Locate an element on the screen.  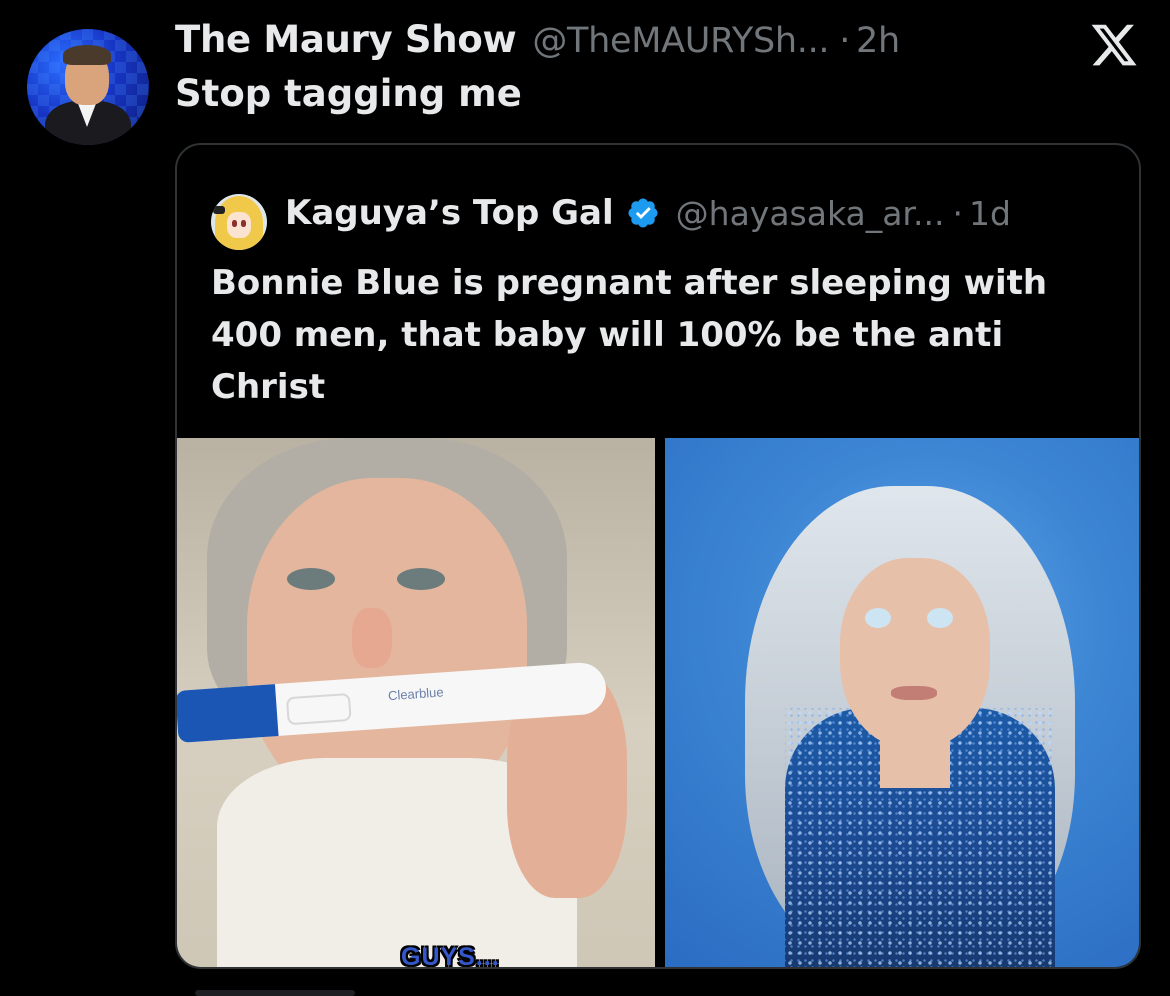
quoted-author-avatar is located at coordinates (239, 222).